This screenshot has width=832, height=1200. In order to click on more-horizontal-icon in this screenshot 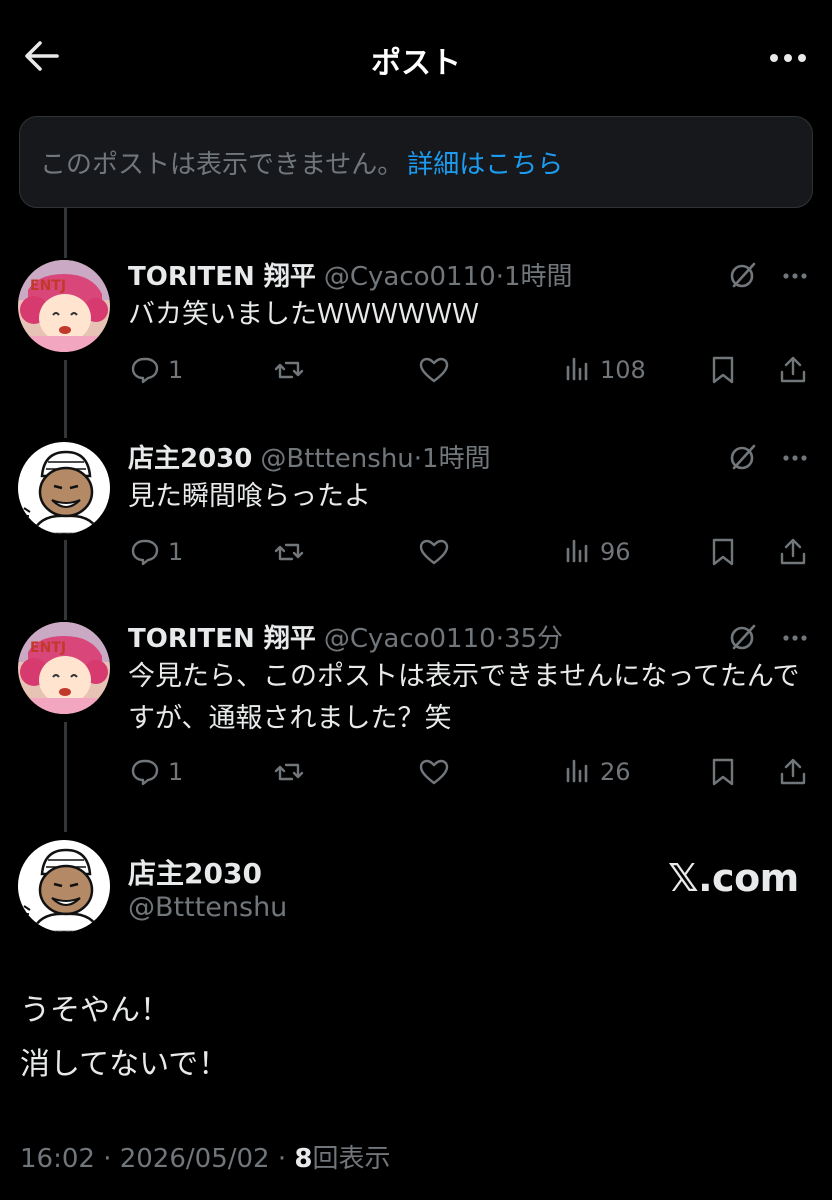, I will do `click(788, 58)`.